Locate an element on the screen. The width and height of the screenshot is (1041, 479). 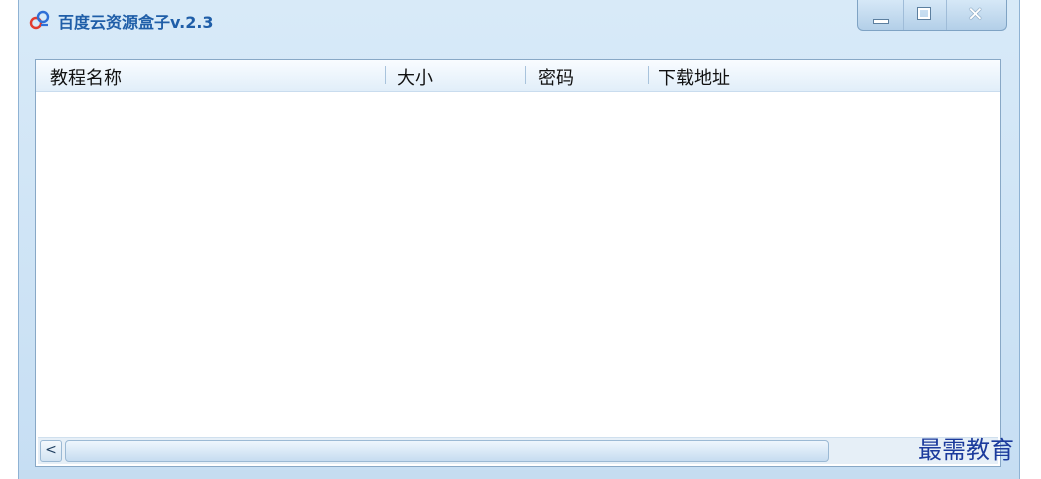
maximize-icon is located at coordinates (924, 13).